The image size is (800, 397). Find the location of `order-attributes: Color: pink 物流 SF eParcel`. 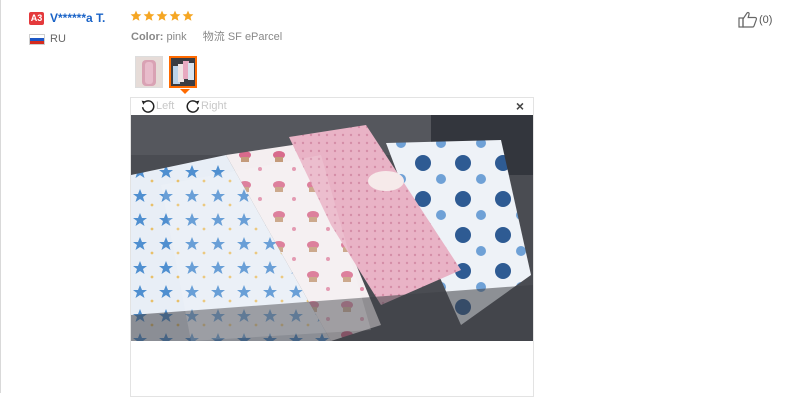

order-attributes: Color: pink 物流 SF eParcel is located at coordinates (206, 37).